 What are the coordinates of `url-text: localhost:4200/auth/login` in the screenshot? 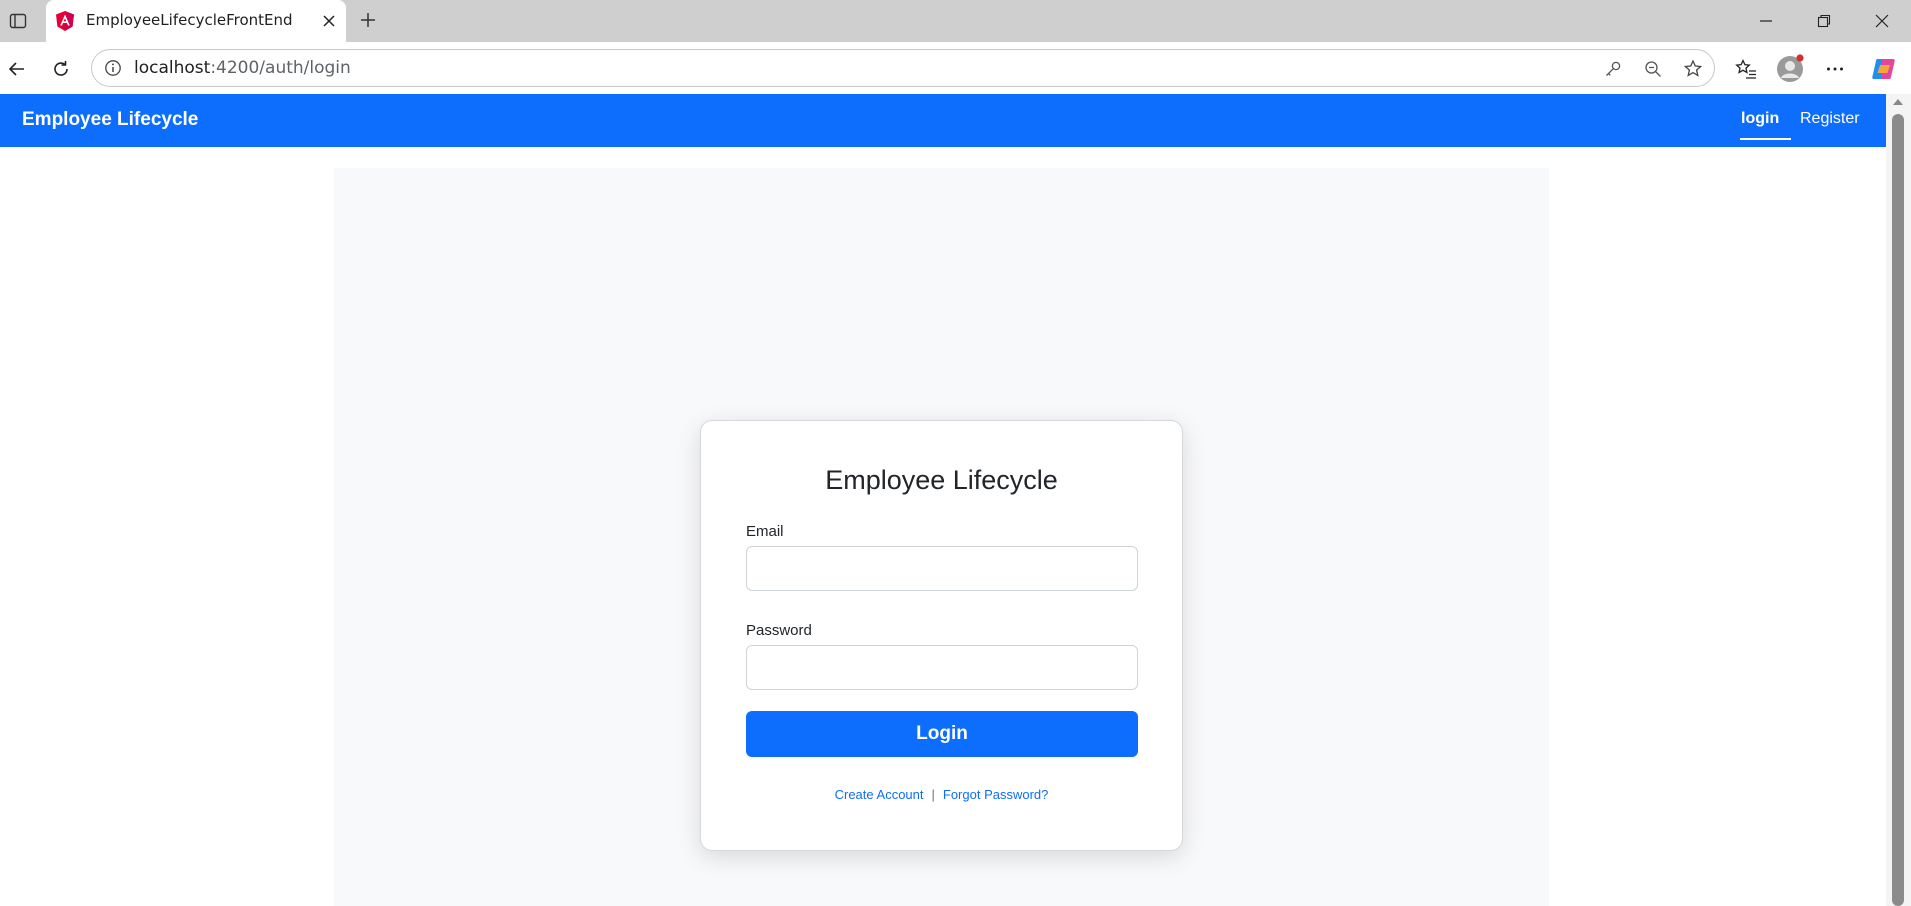 It's located at (242, 68).